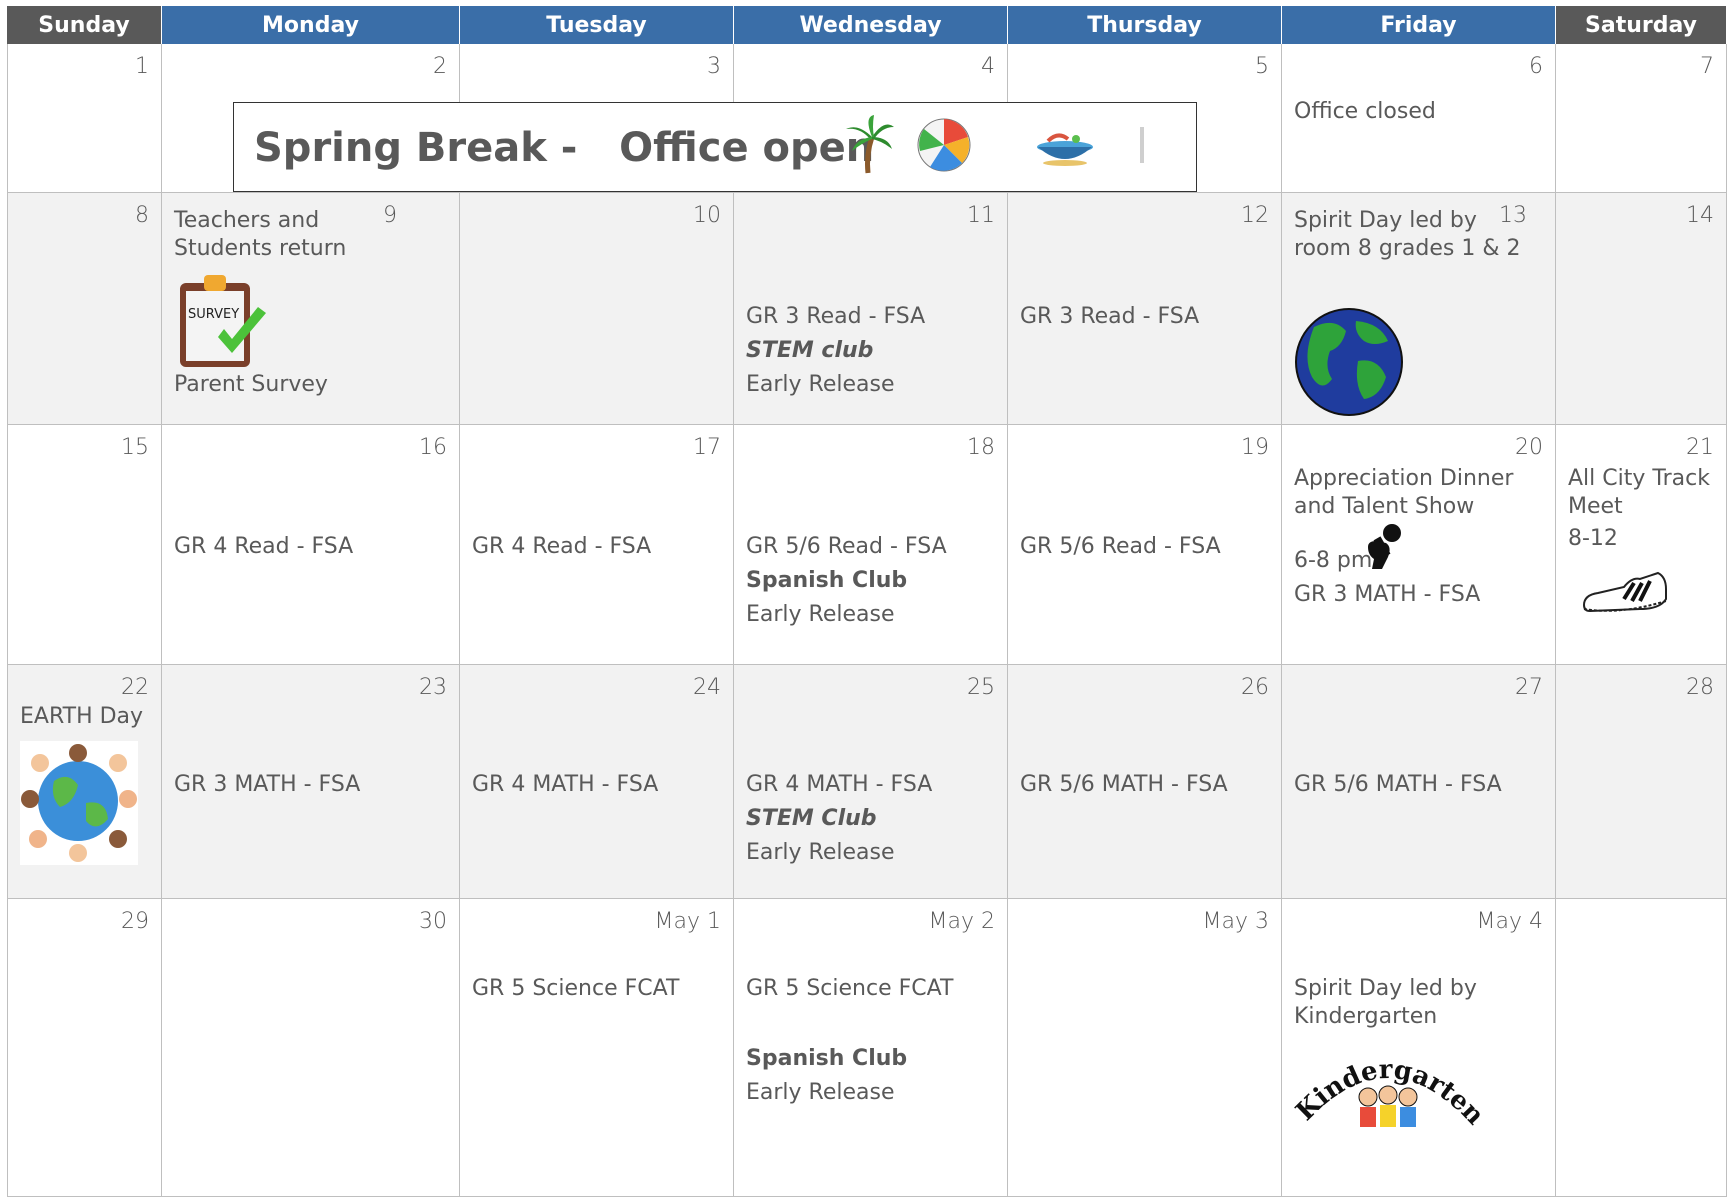  Describe the element at coordinates (870, 144) in the screenshot. I see `palm-tree-icon` at that location.